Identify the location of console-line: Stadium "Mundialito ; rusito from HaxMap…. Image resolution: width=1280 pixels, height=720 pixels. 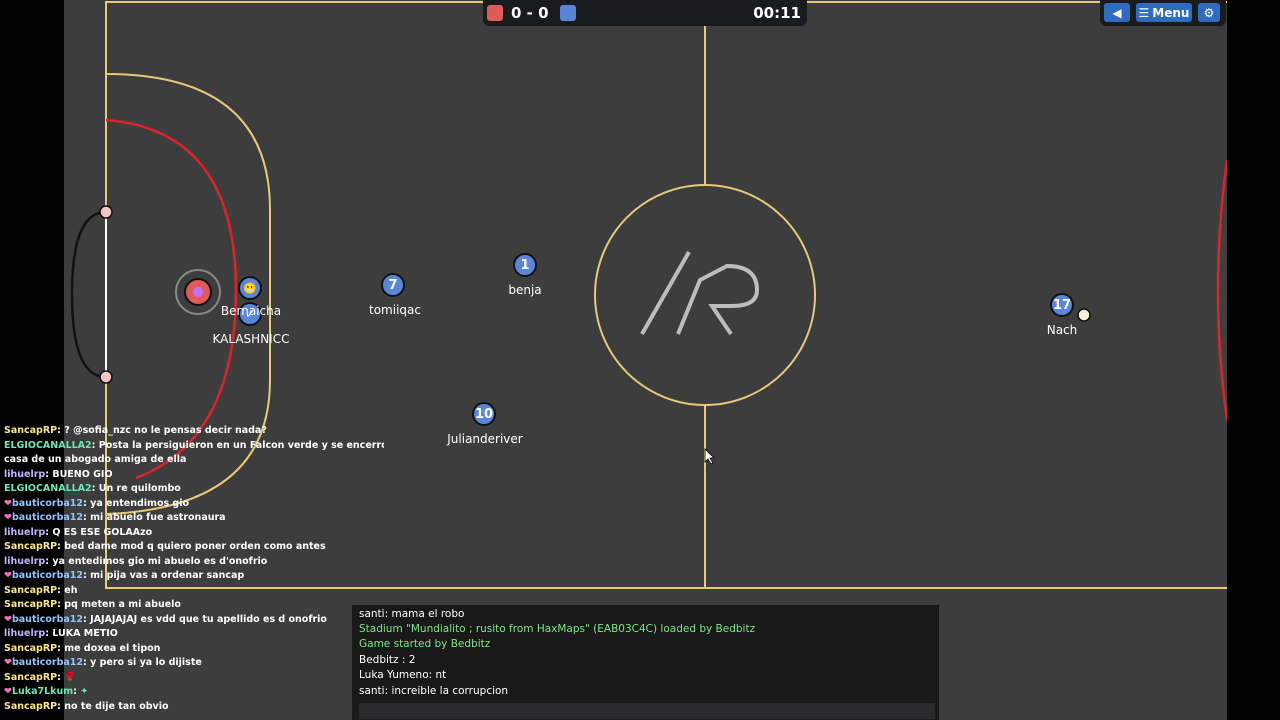
(557, 629).